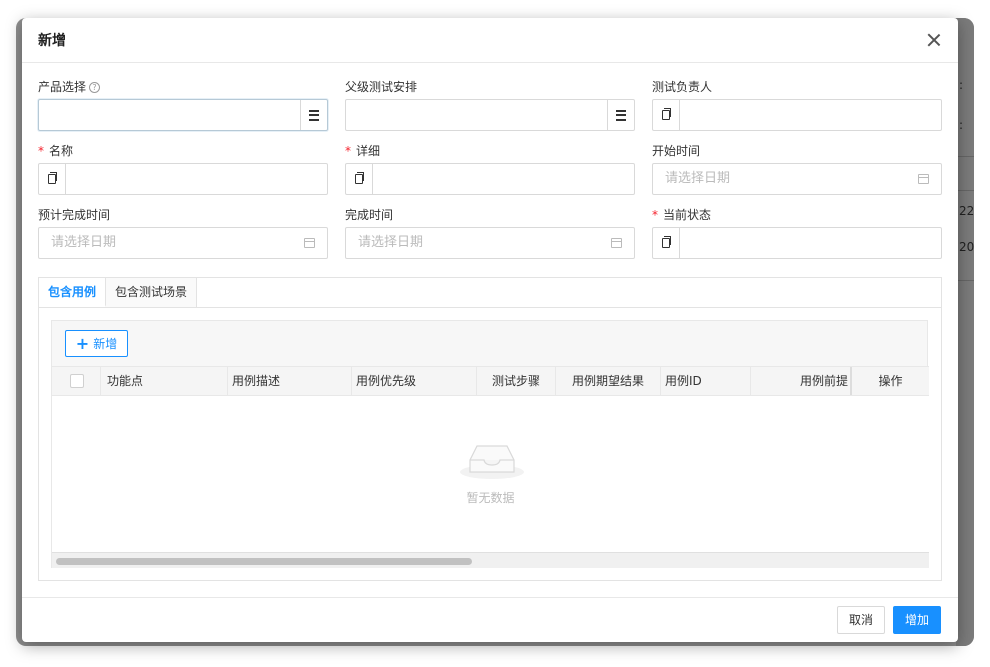 This screenshot has height=667, width=990. What do you see at coordinates (490, 619) in the screenshot?
I see `modal-footer: 取消 增加` at bounding box center [490, 619].